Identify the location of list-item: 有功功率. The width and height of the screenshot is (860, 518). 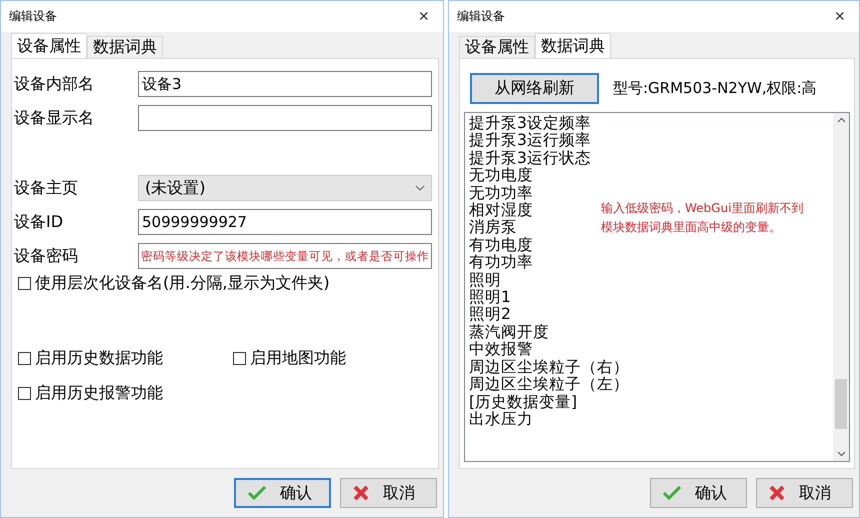
(501, 263).